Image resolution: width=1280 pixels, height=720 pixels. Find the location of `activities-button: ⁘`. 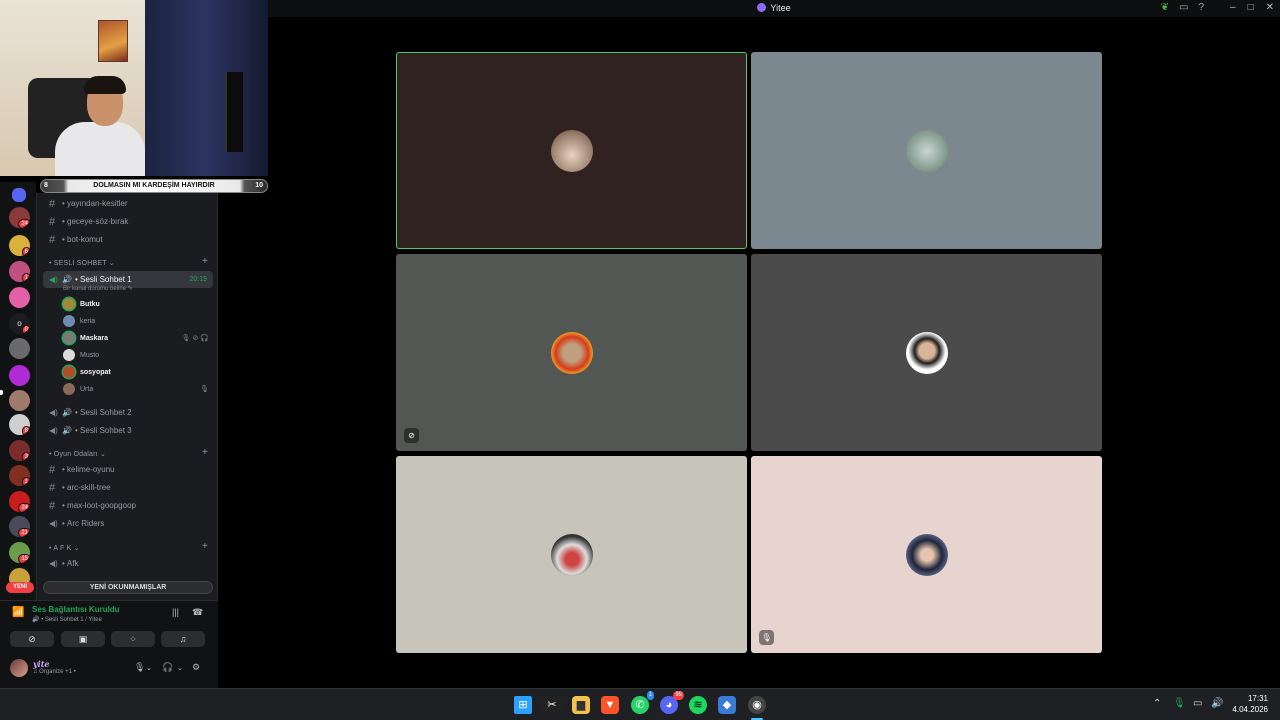

activities-button: ⁘ is located at coordinates (133, 639).